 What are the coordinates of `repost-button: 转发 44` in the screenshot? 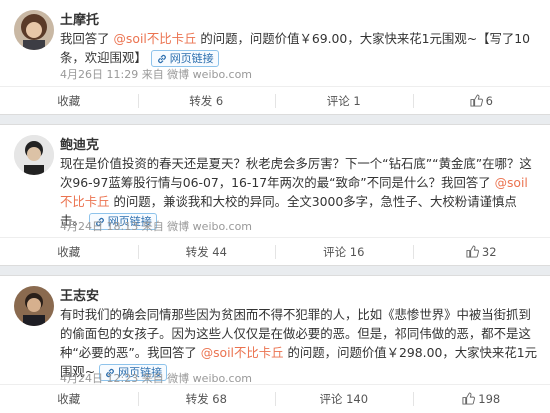 It's located at (206, 251).